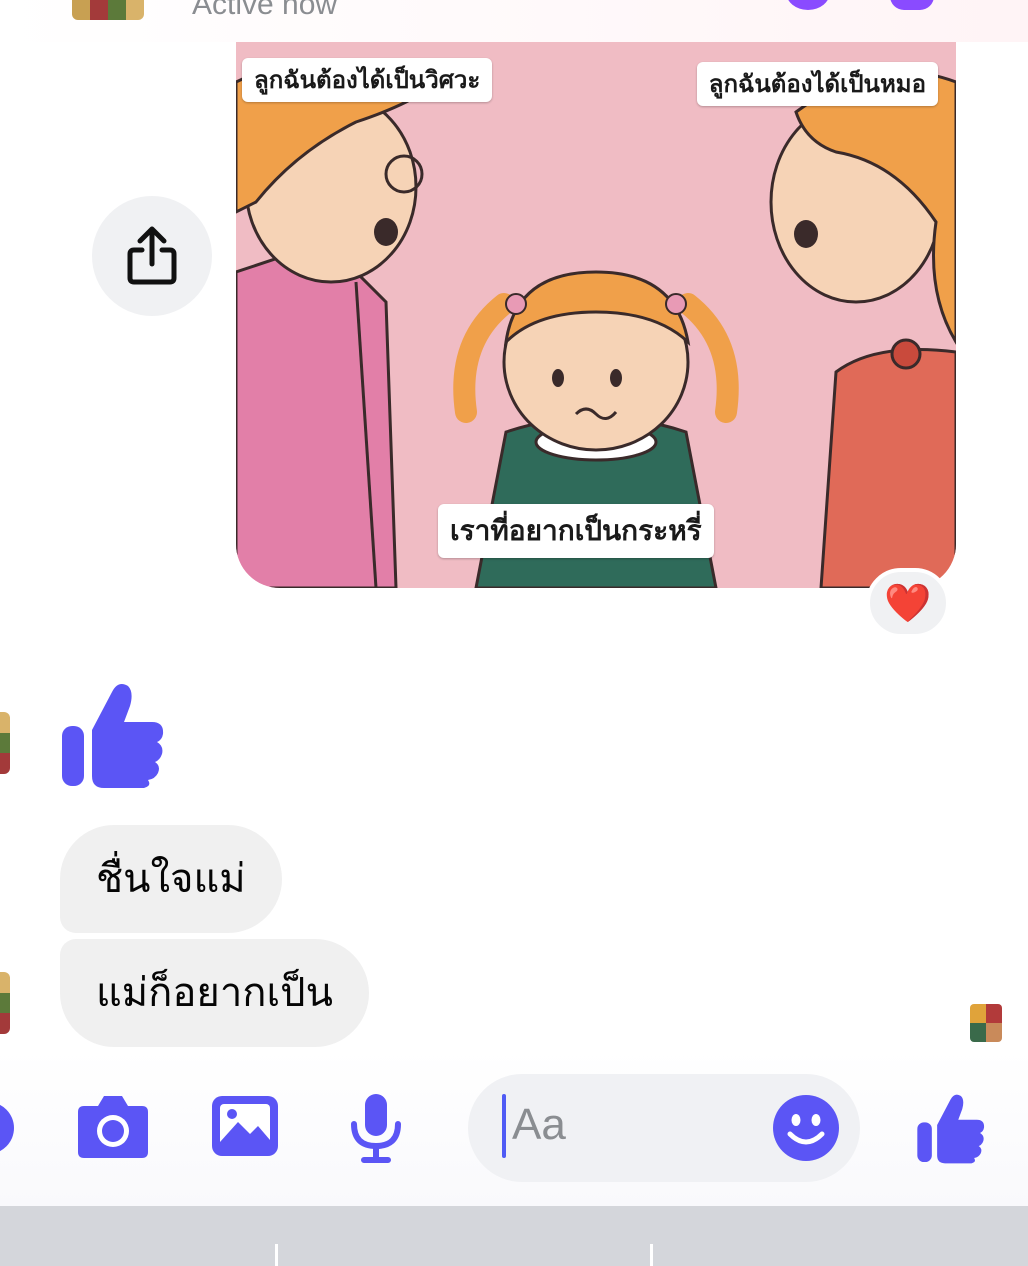 The width and height of the screenshot is (1028, 1266). I want to click on bottom-bar, so click(514, 1236).